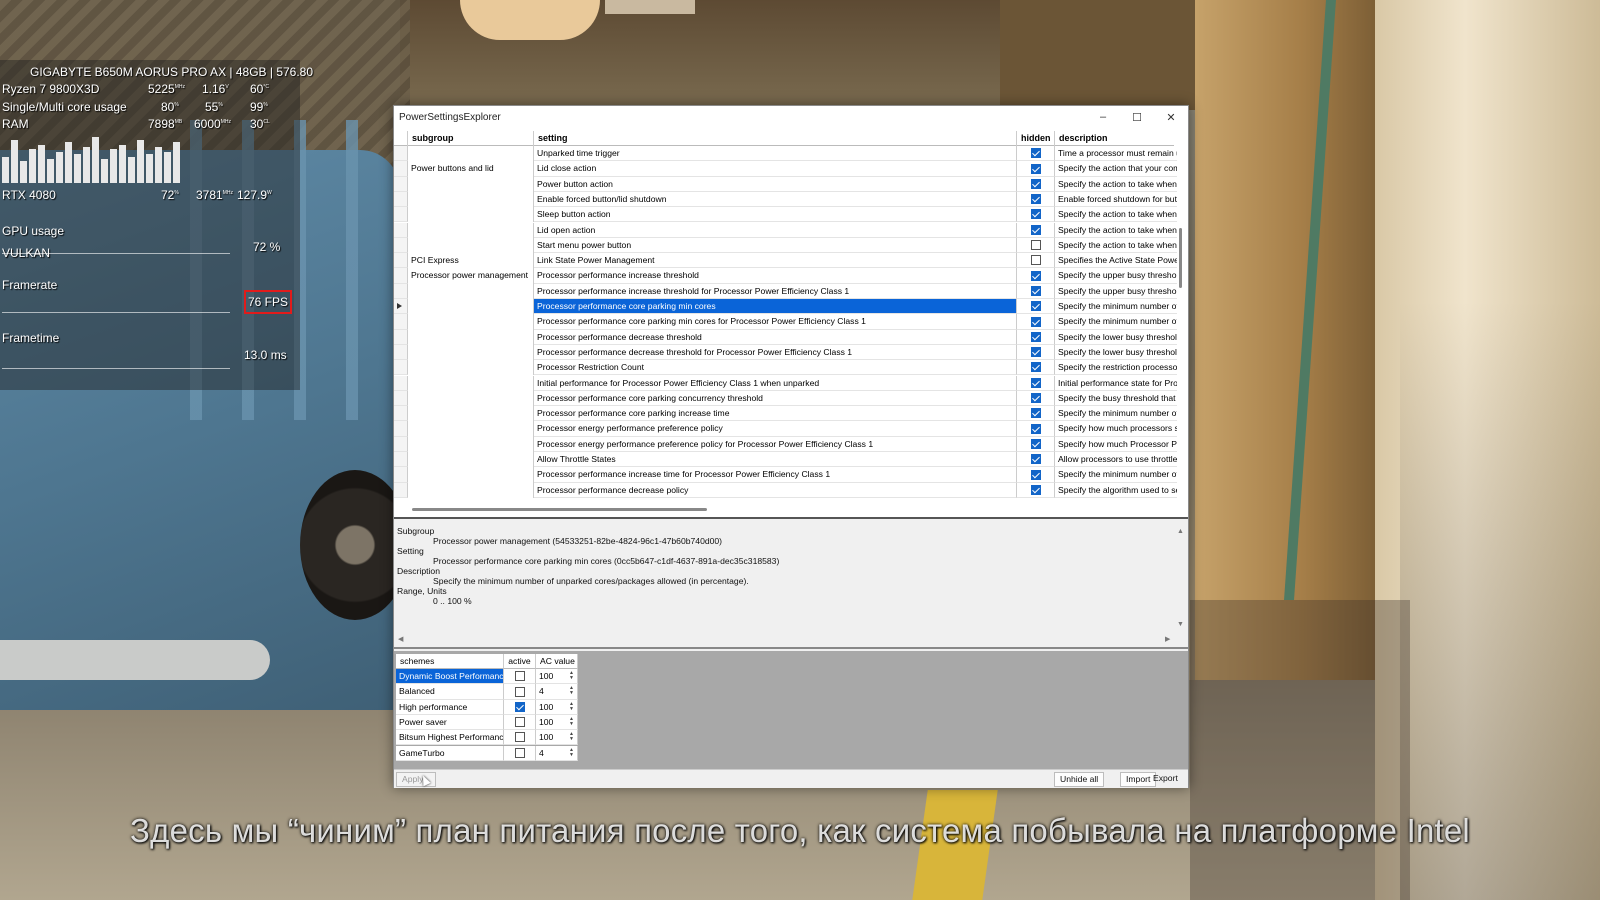  What do you see at coordinates (487, 753) in the screenshot?
I see `scheme-row: GameTurbo 4 ▲ ▼` at bounding box center [487, 753].